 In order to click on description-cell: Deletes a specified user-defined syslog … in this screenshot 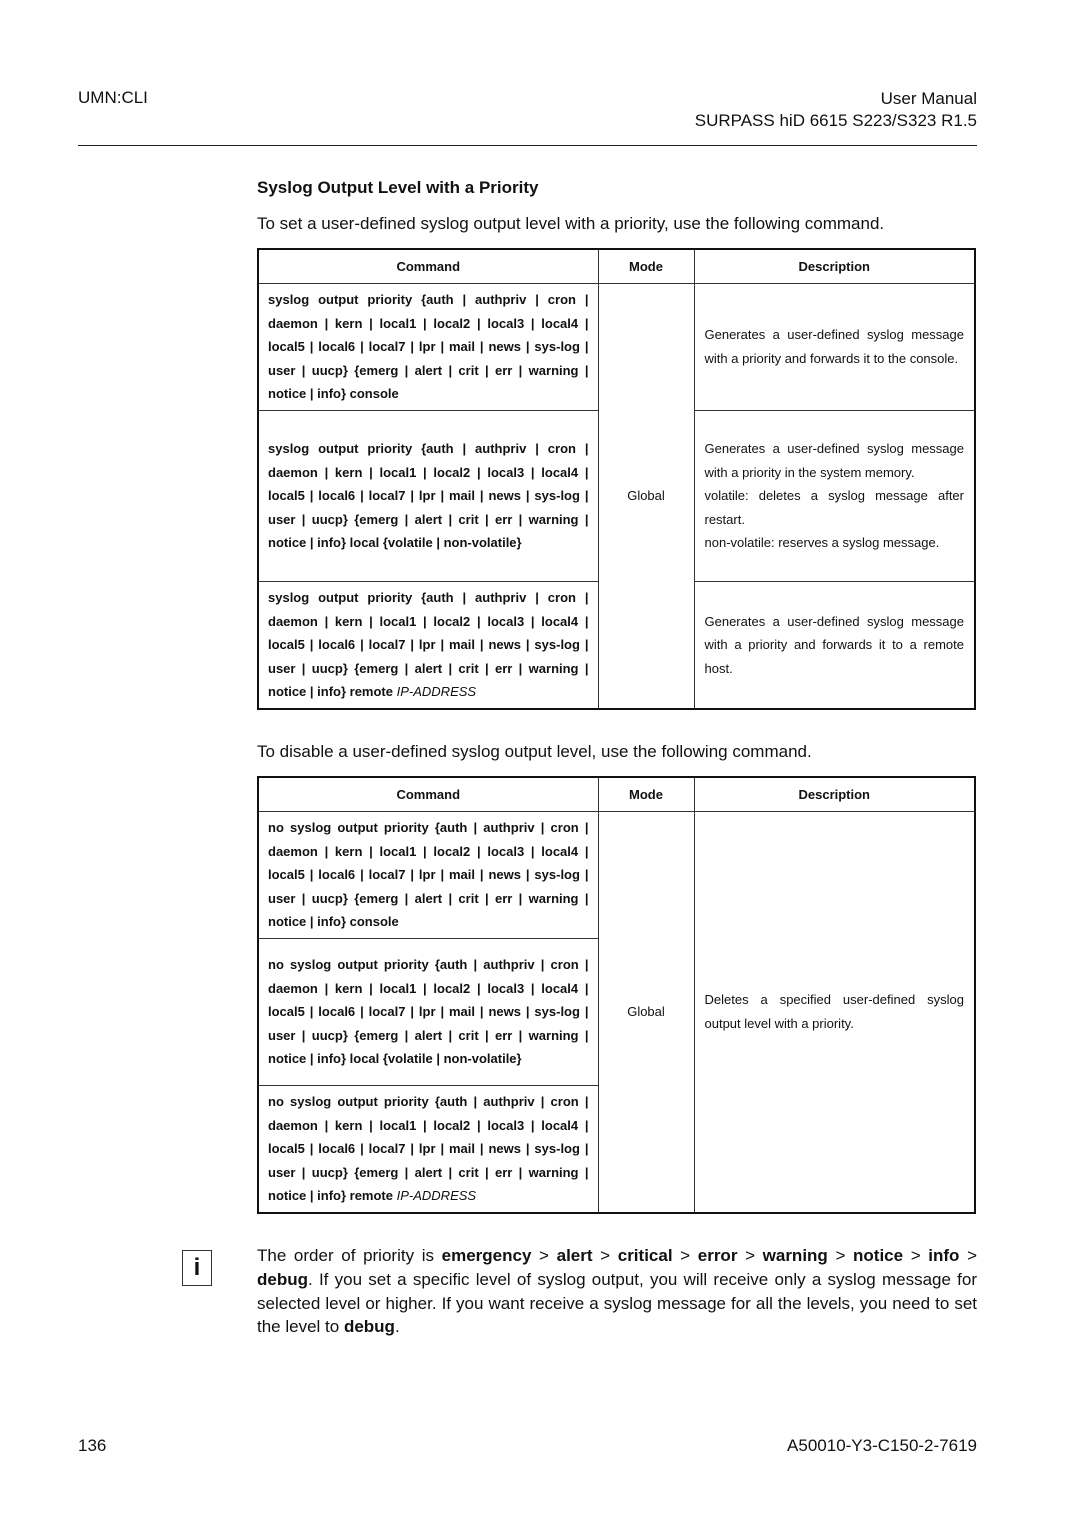, I will do `click(834, 1012)`.